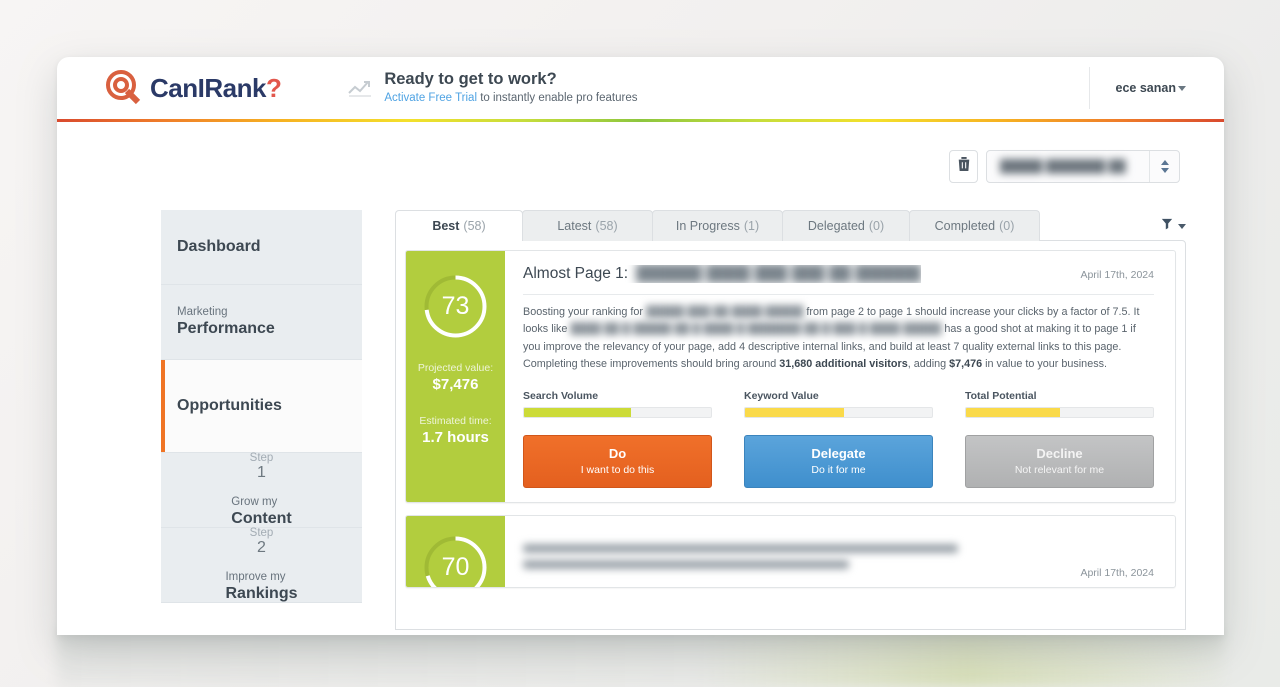 The image size is (1280, 687). I want to click on sidebar-item-dashboard: Dashboard, so click(261, 247).